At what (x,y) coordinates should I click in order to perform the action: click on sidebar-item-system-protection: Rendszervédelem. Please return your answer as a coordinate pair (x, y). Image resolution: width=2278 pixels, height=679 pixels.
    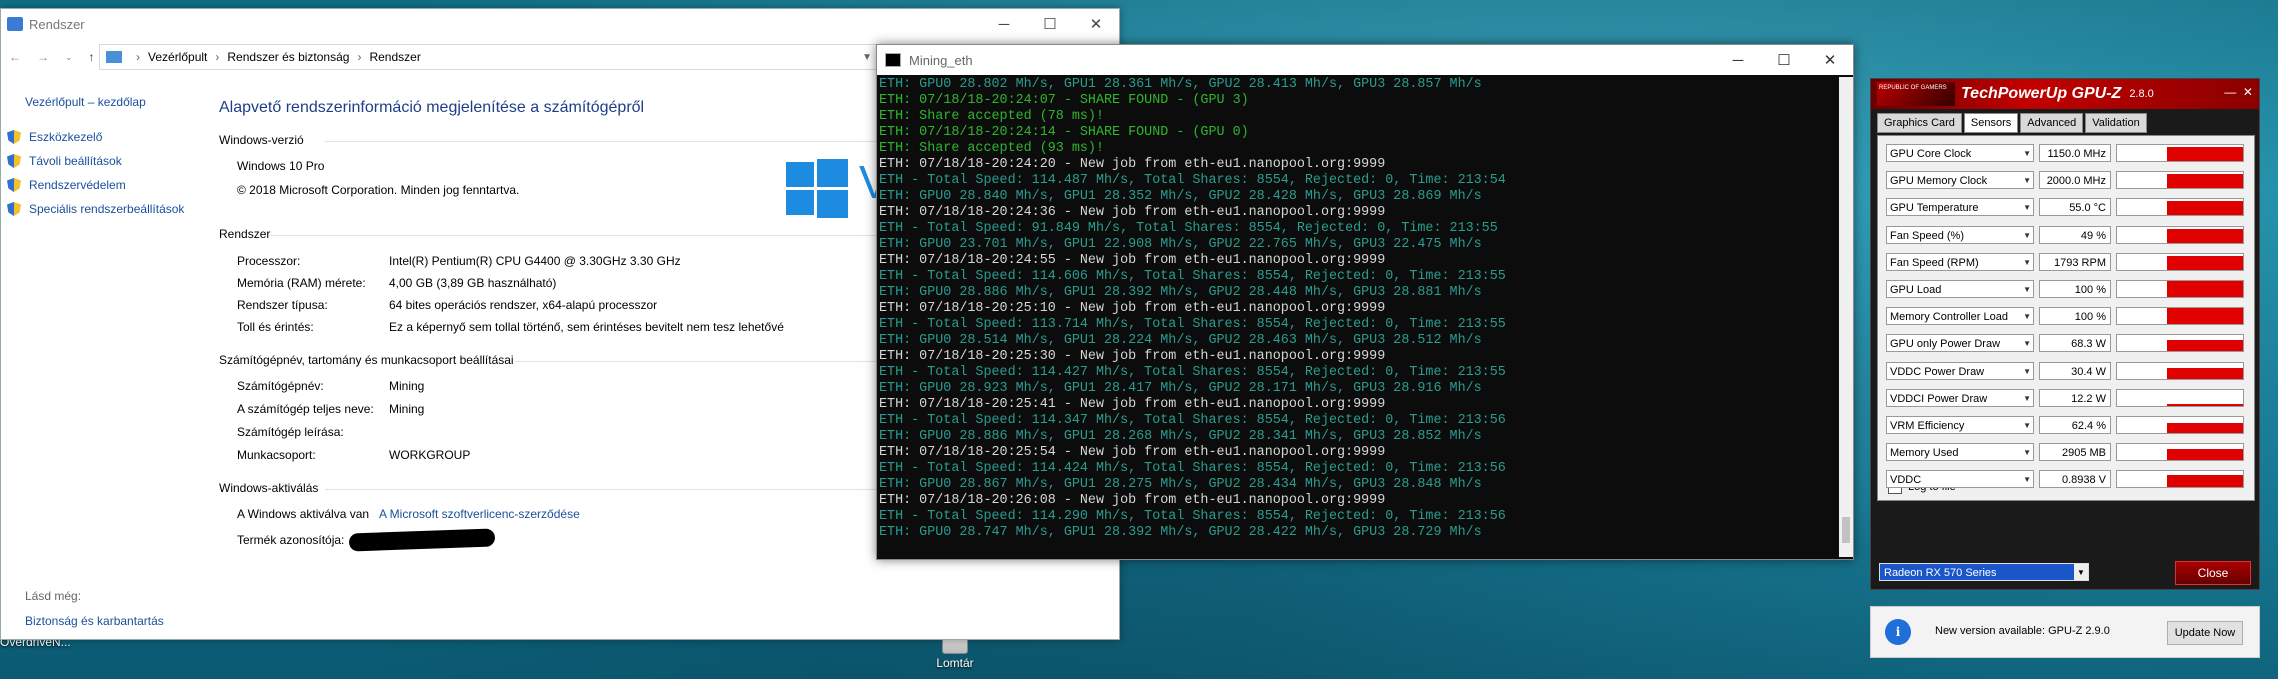
    Looking at the image, I should click on (66, 185).